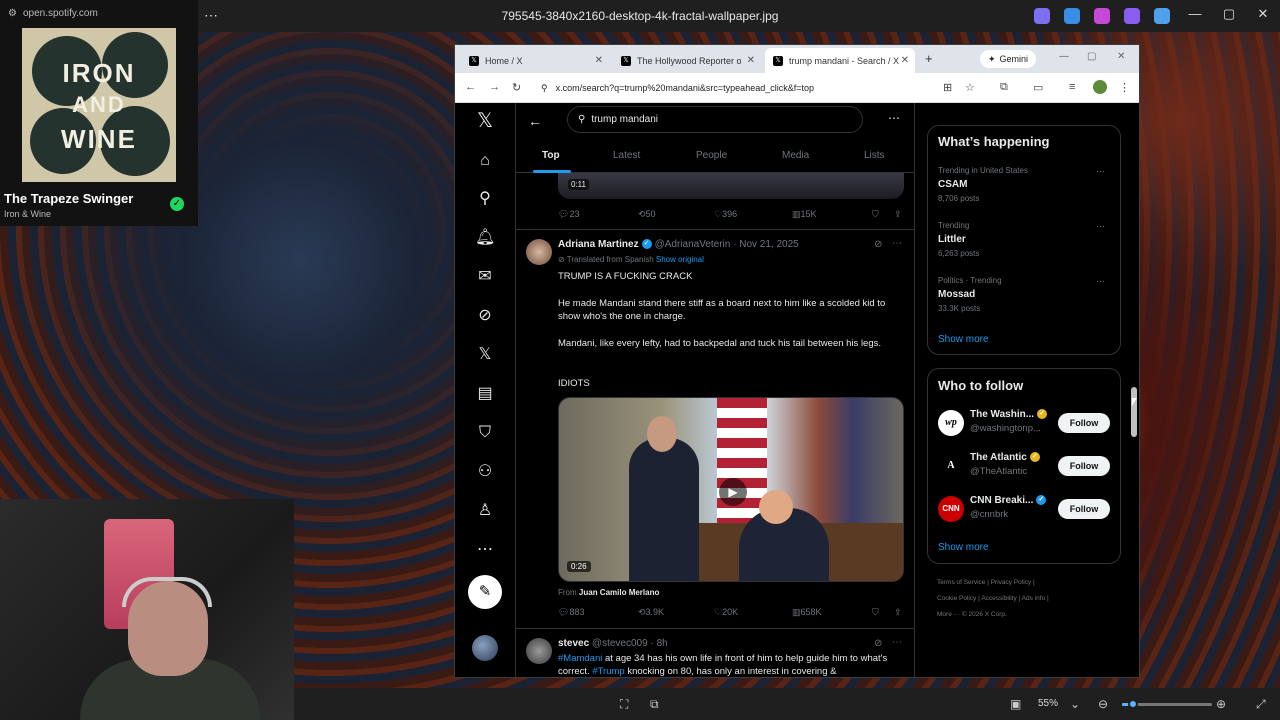 This screenshot has height=720, width=1280. What do you see at coordinates (1027, 583) in the screenshot?
I see `footer-line: Terms of Service | Privacy Policy |` at bounding box center [1027, 583].